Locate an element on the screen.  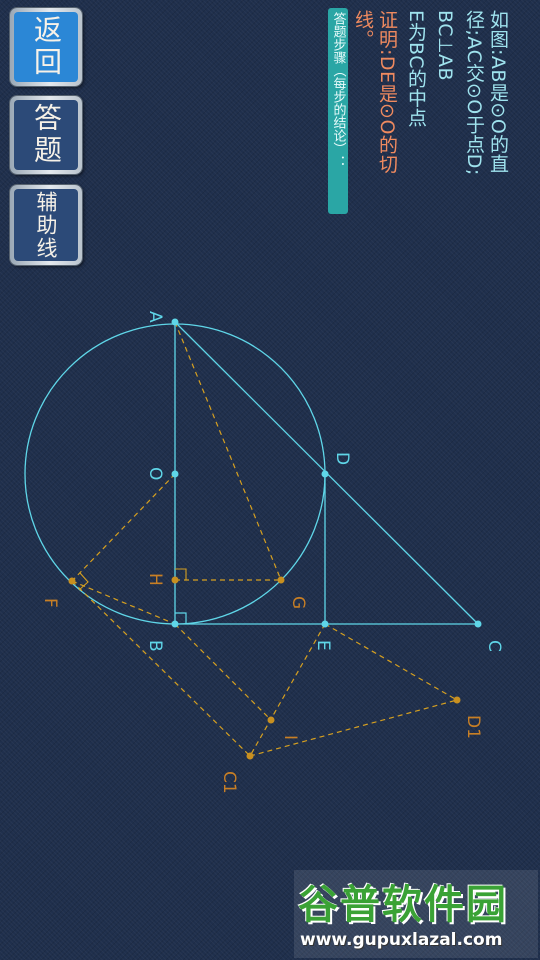
label-b: B is located at coordinates (155, 646).